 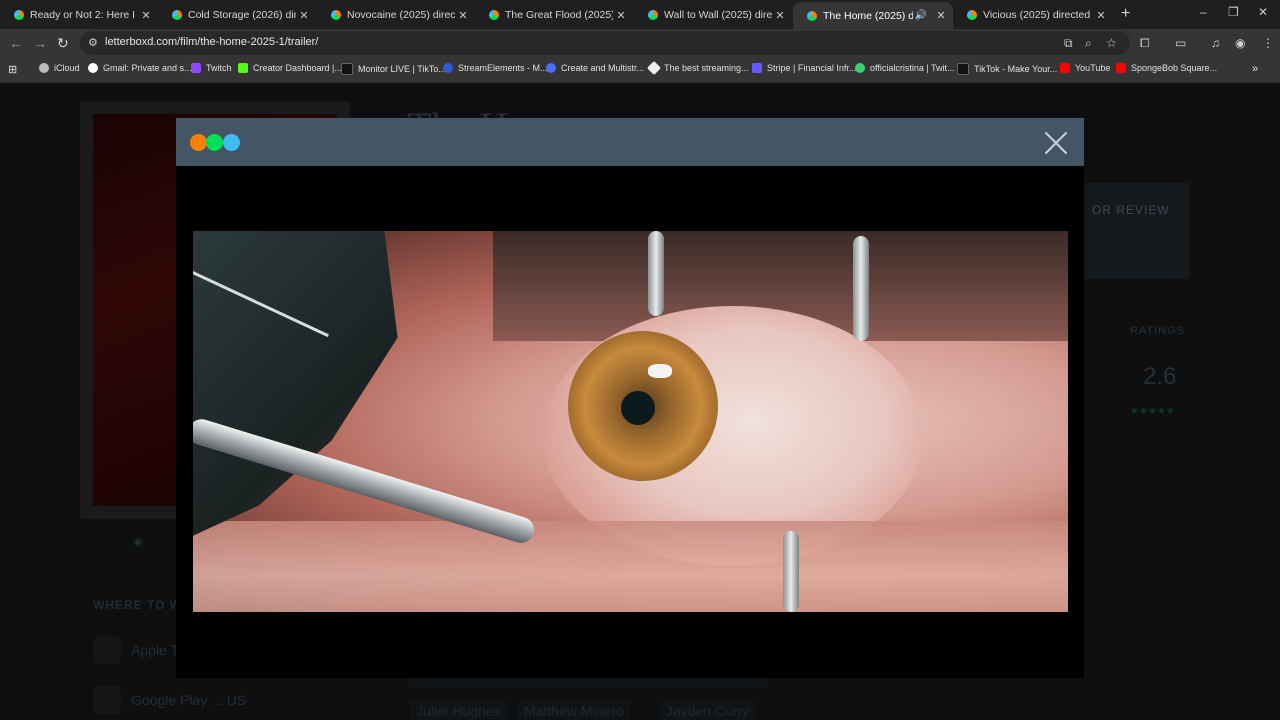 What do you see at coordinates (1255, 69) in the screenshot?
I see `more-bookmarks-icon: »` at bounding box center [1255, 69].